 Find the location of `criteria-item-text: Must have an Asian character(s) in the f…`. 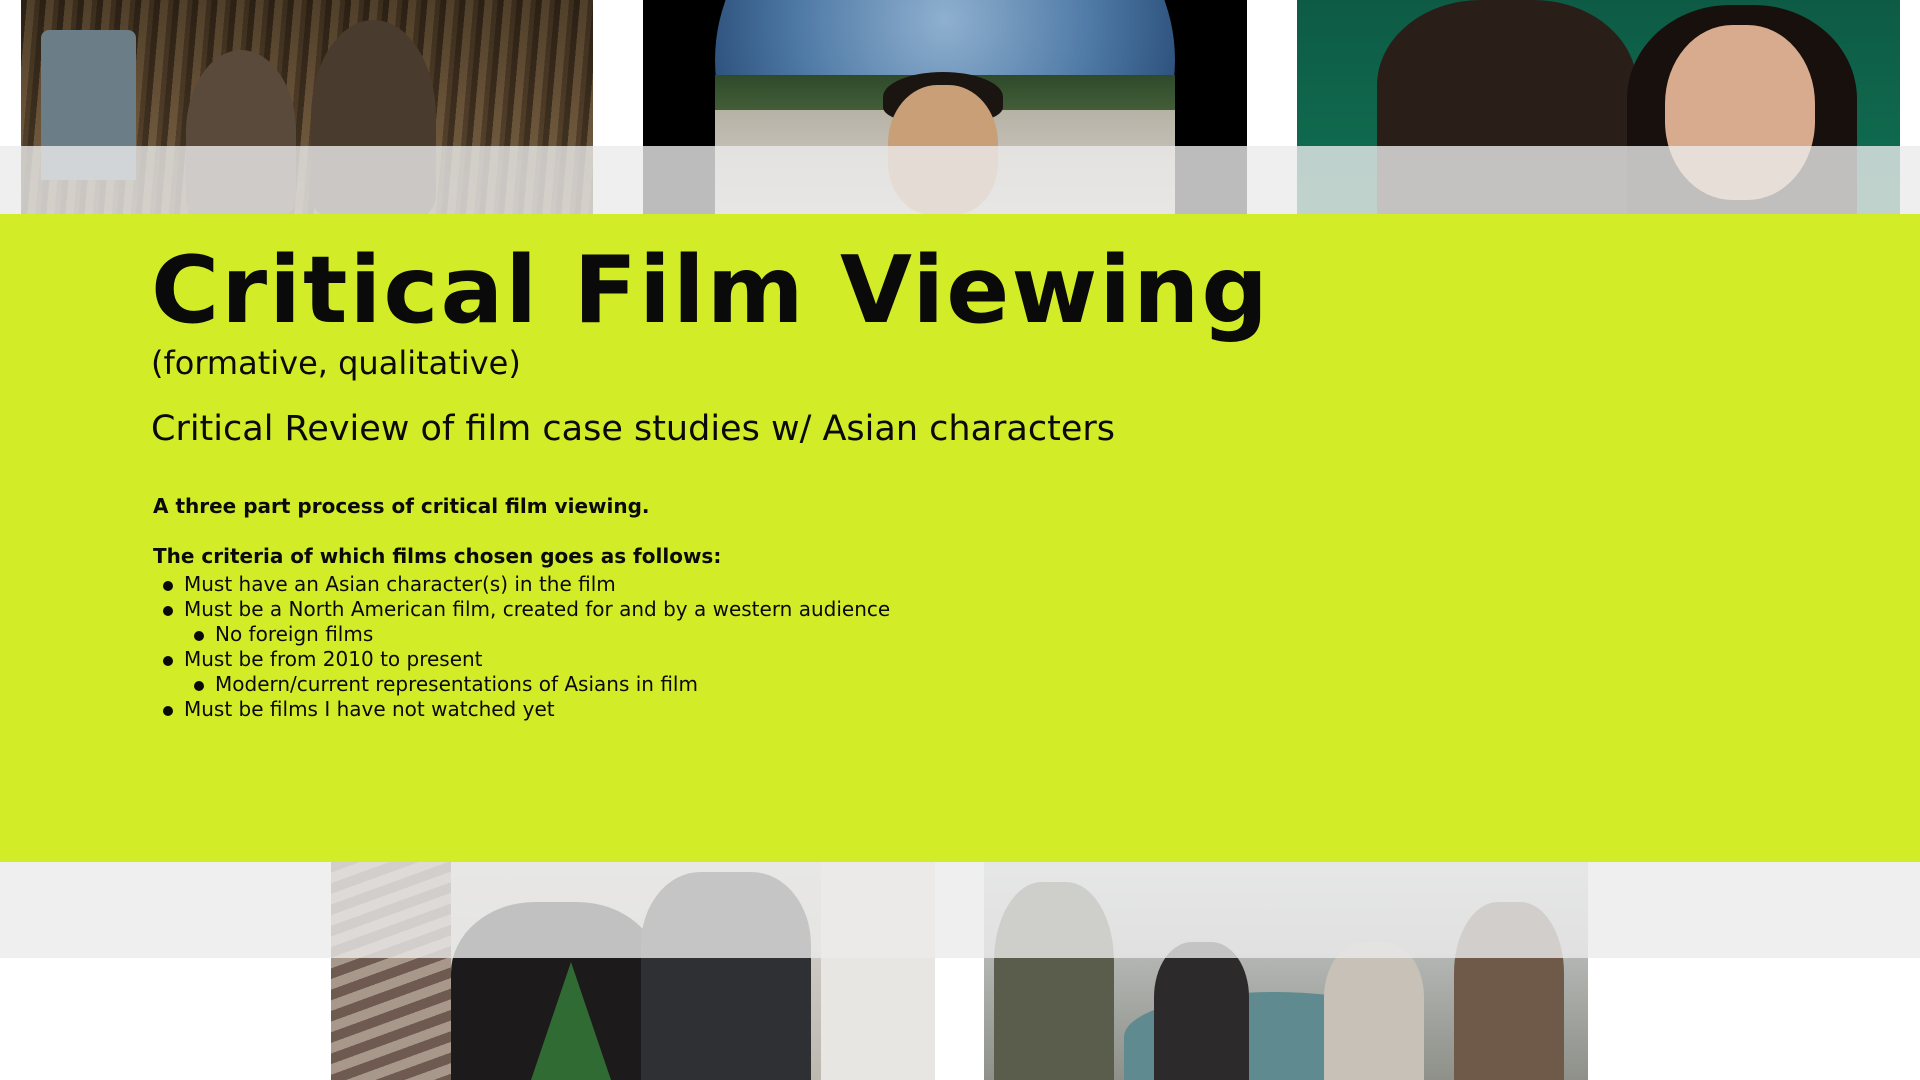

criteria-item-text: Must have an Asian character(s) in the f… is located at coordinates (400, 584).